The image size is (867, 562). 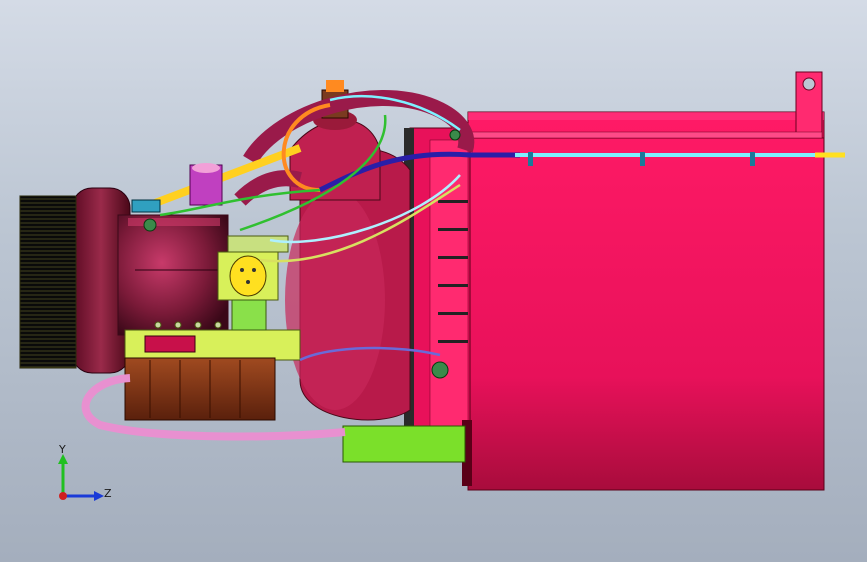 I want to click on triad-origin, so click(x=63, y=496).